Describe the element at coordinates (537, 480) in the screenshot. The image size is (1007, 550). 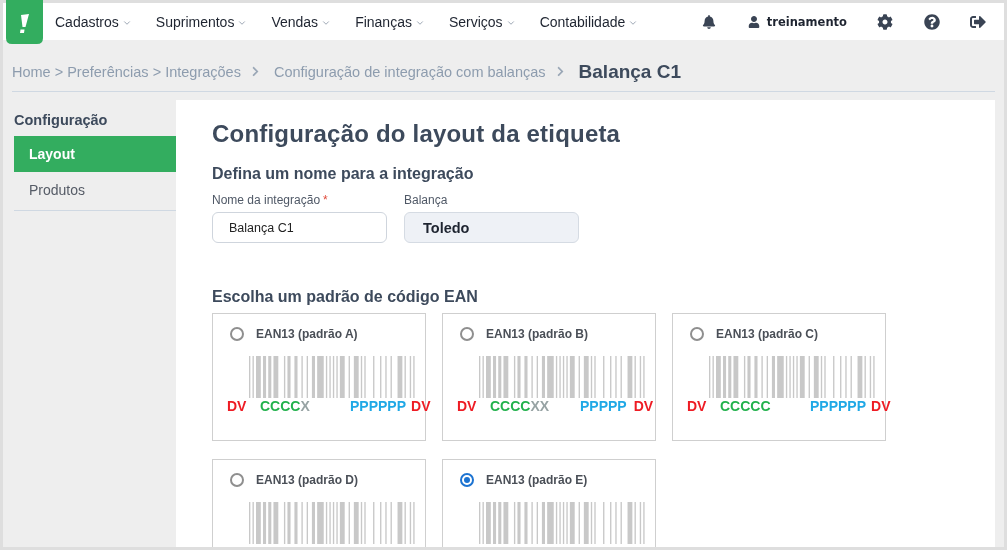
I see `pattern-label: EAN13 (padrão E)` at that location.